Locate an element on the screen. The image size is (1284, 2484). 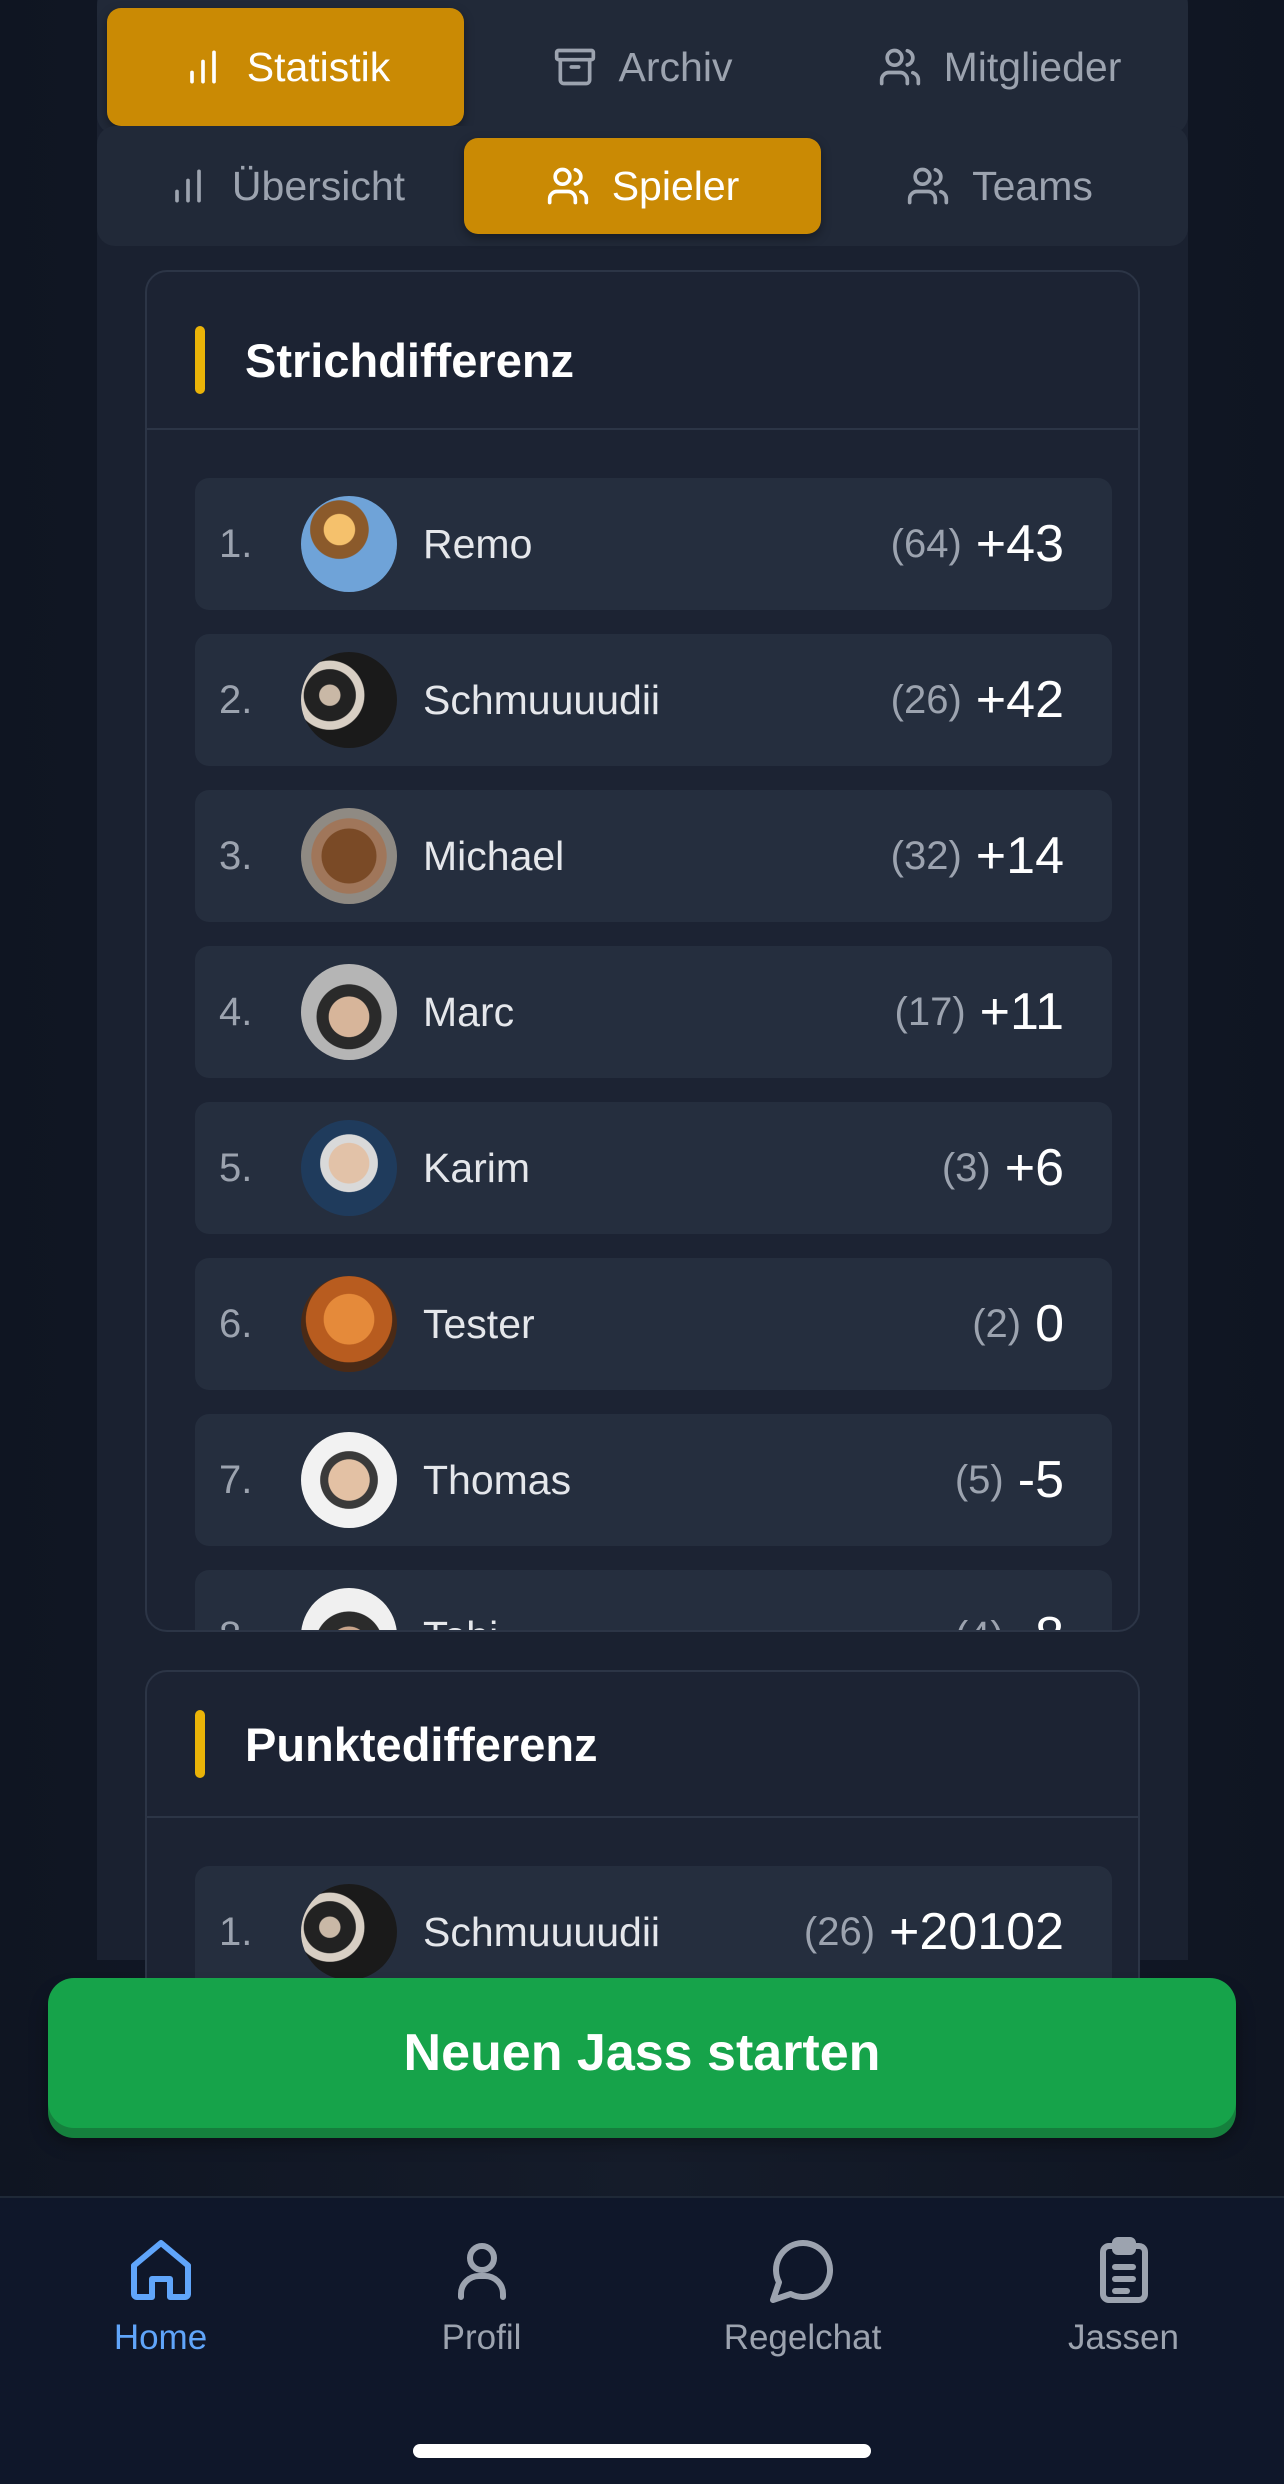
score: +20102 is located at coordinates (976, 1932).